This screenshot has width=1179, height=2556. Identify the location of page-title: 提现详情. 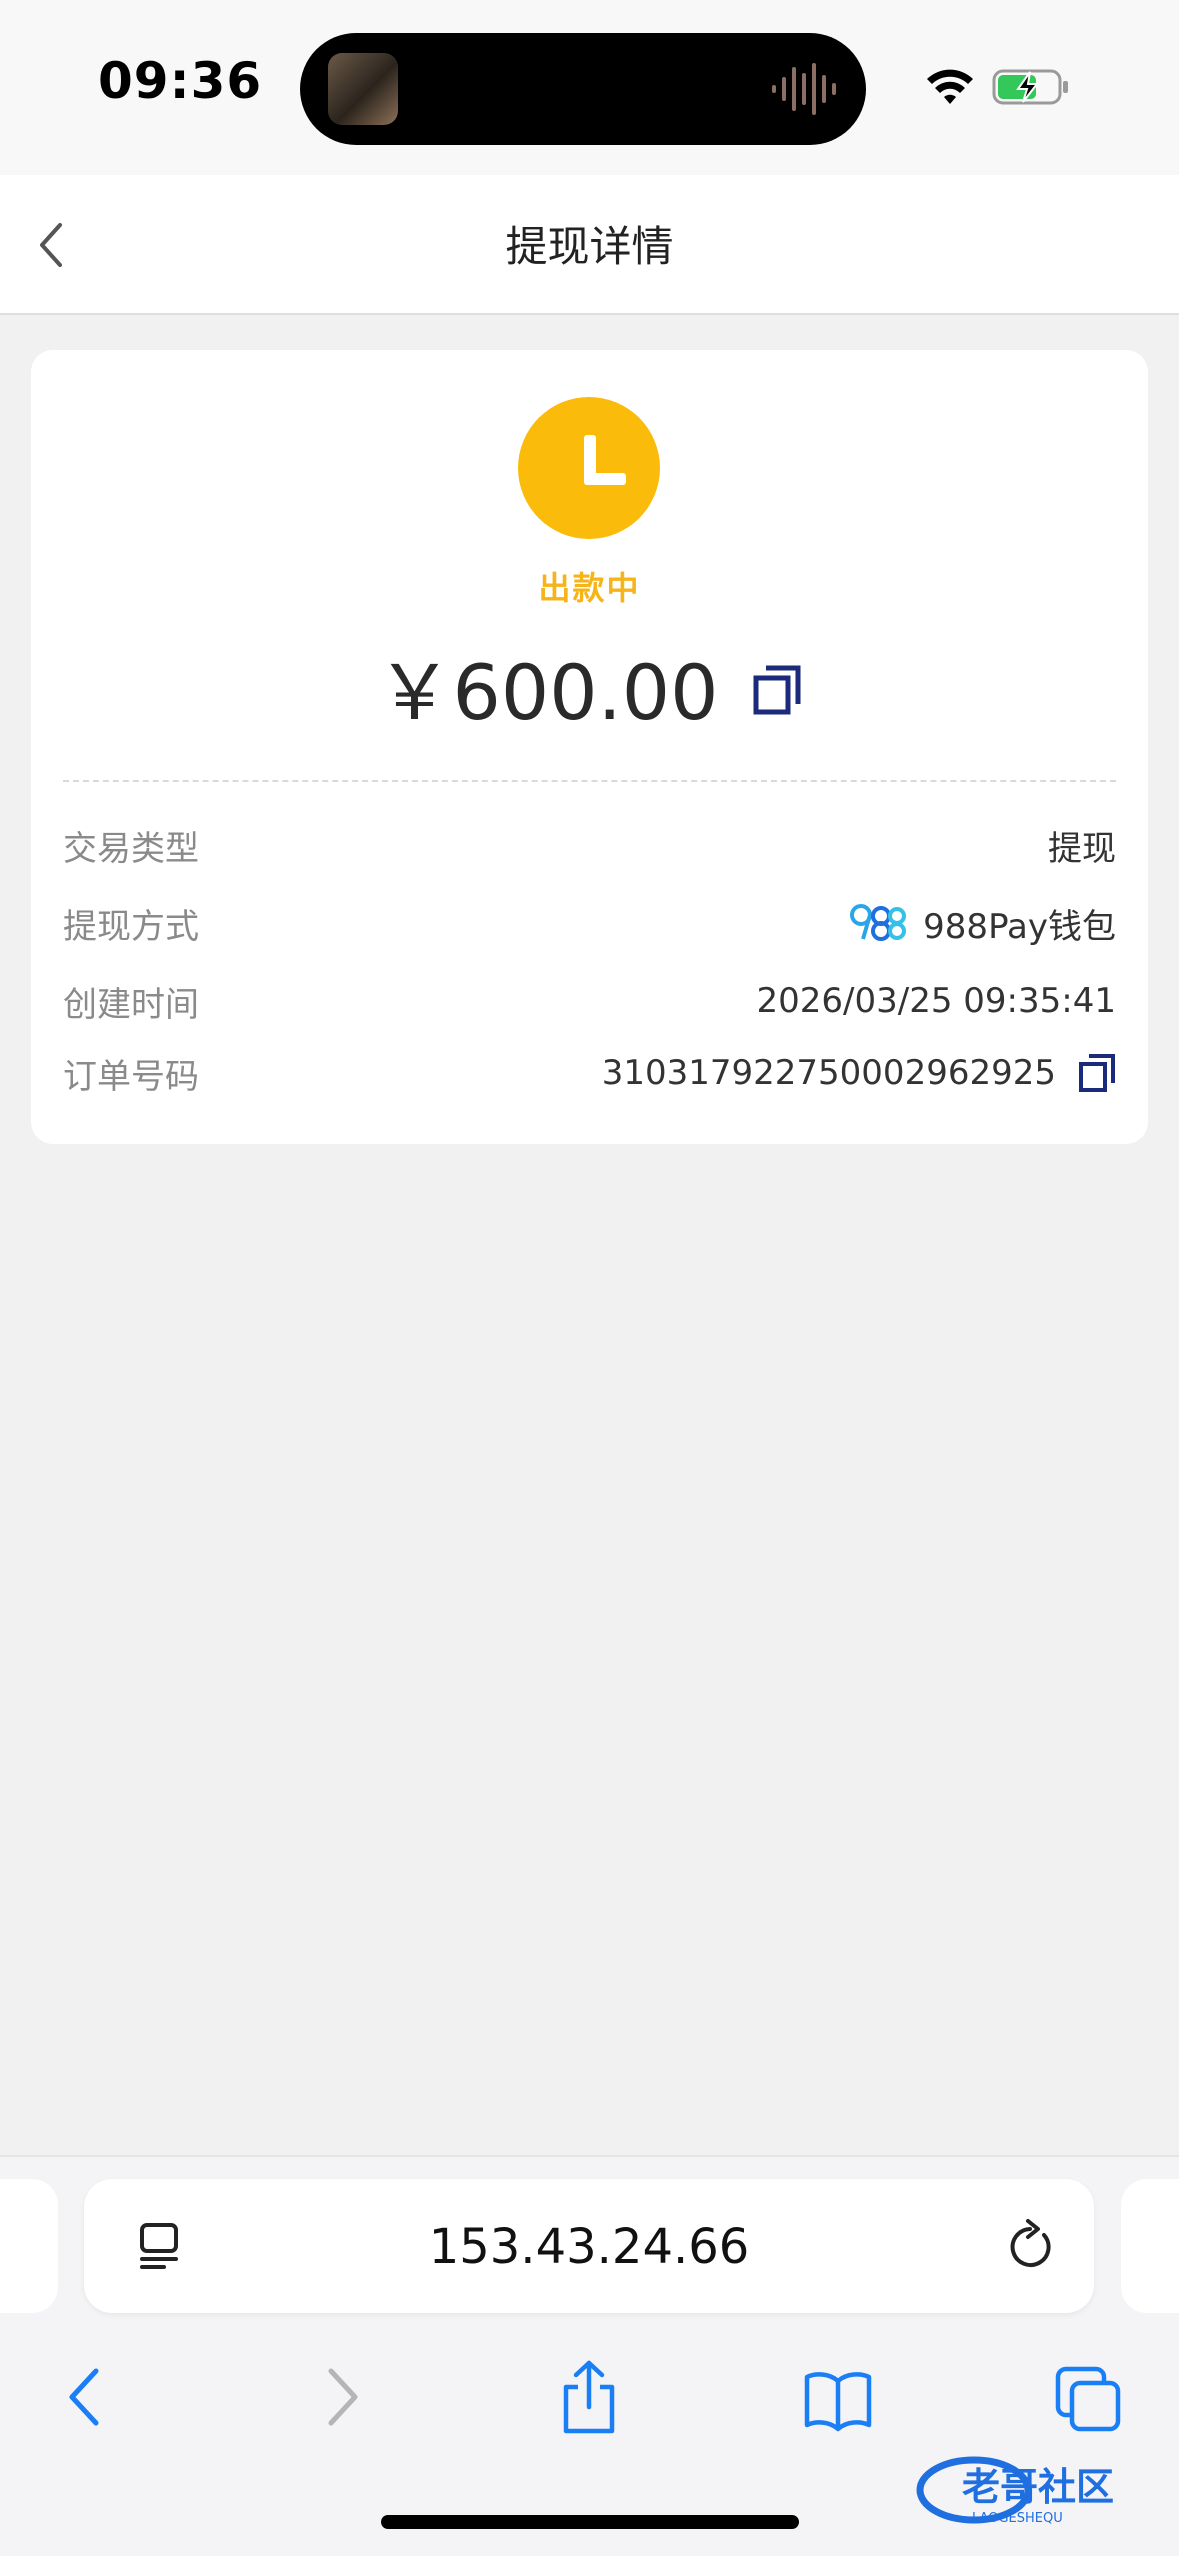
(589, 246).